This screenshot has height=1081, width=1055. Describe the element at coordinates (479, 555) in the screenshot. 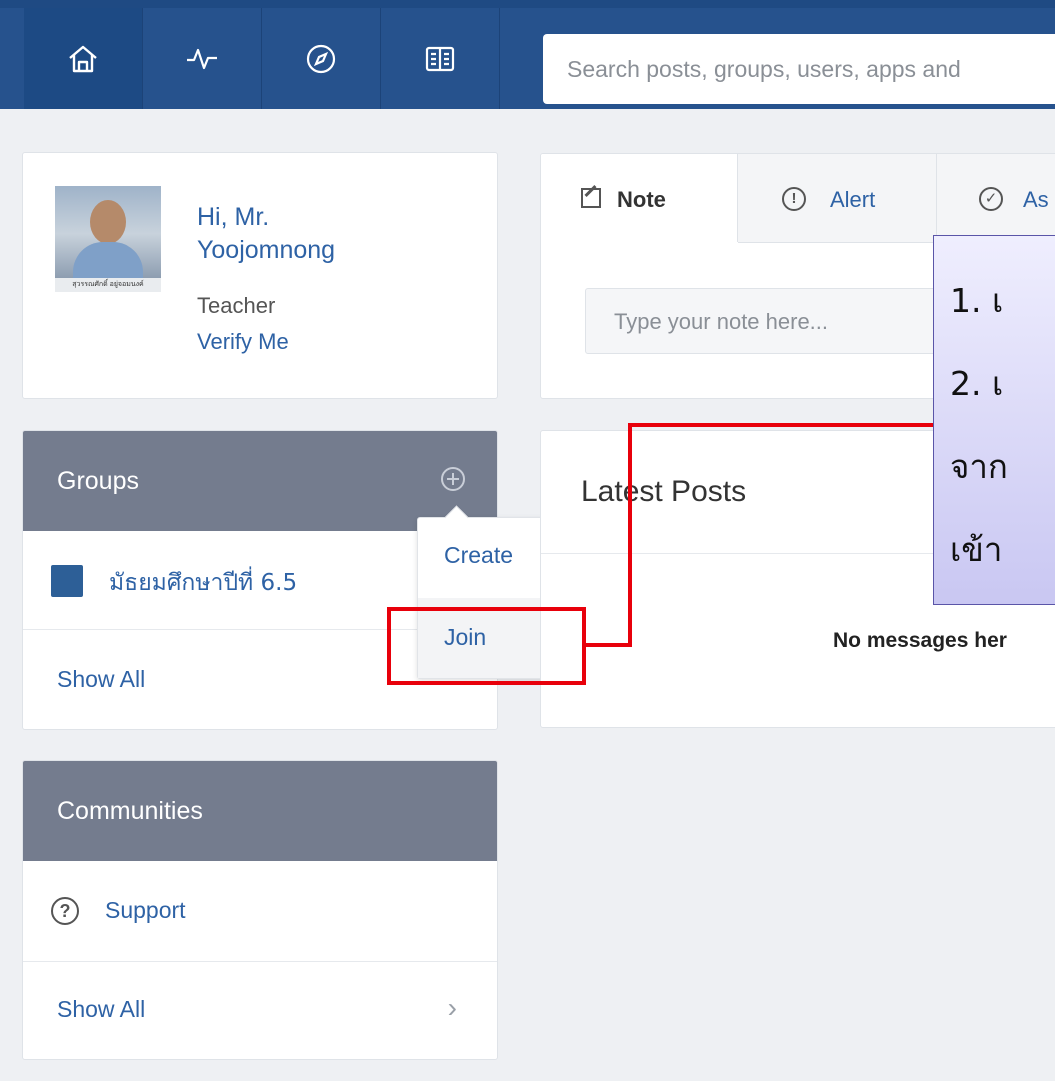

I see `menu-create-label: Create` at that location.